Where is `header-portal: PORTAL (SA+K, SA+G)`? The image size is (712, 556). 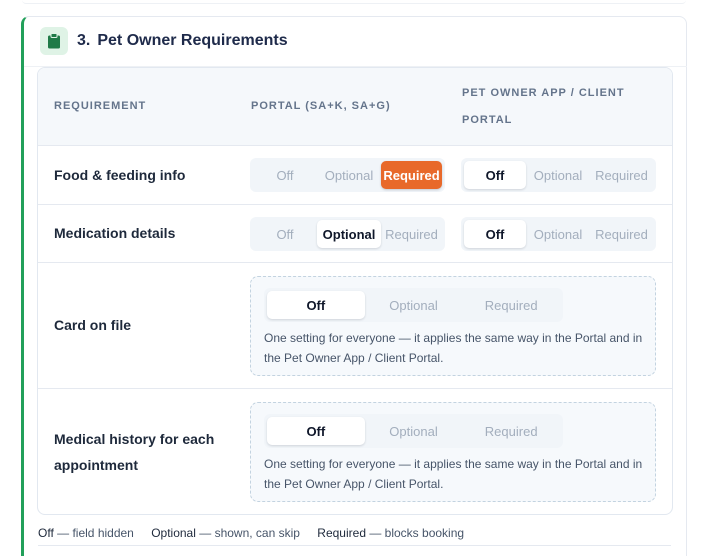 header-portal: PORTAL (SA+K, SA+G) is located at coordinates (321, 106).